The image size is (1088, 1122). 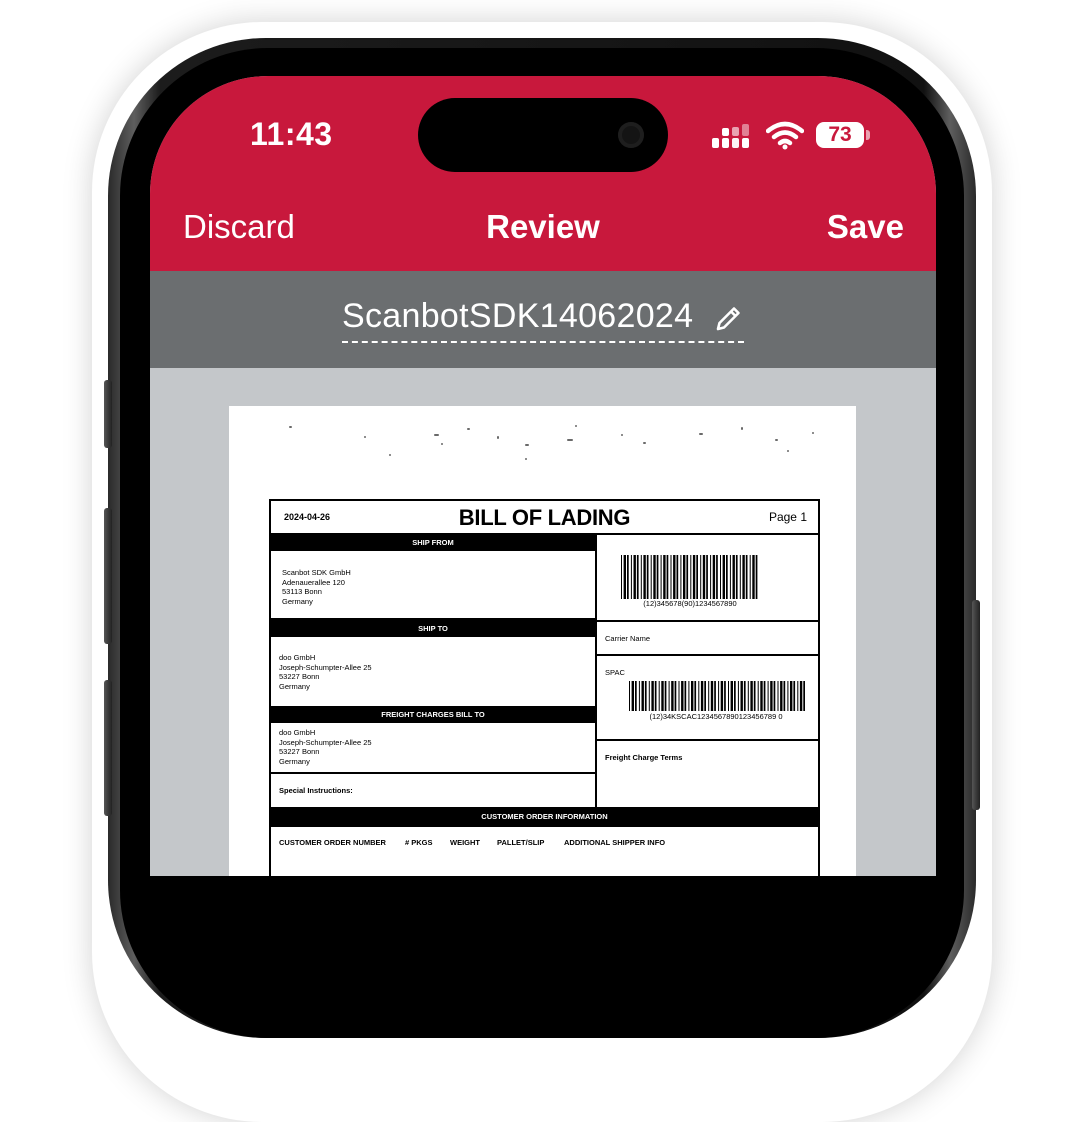 I want to click on battery-cap, so click(x=868, y=135).